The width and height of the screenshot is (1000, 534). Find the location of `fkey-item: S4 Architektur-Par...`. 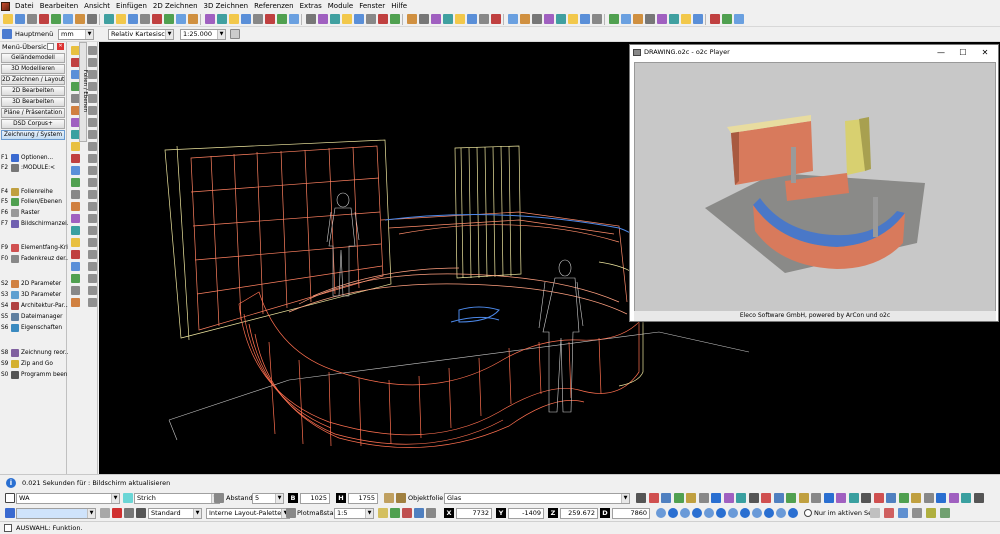

fkey-item: S4 Architektur-Par... is located at coordinates (35, 306).